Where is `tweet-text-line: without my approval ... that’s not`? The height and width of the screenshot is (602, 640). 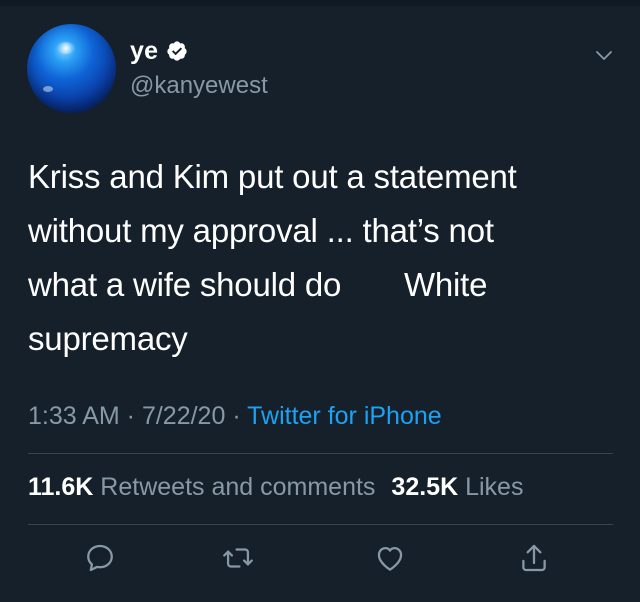
tweet-text-line: without my approval ... that’s not is located at coordinates (261, 230).